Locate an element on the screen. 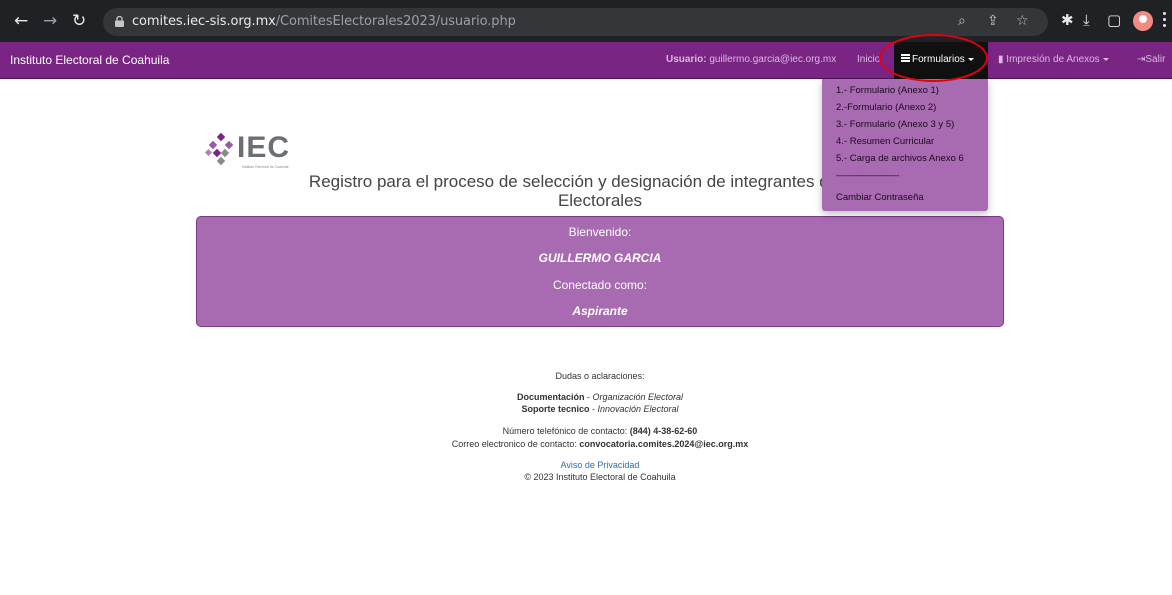  footer-copyright: © 2023 Instituto Electoral de Coahuila is located at coordinates (600, 477).